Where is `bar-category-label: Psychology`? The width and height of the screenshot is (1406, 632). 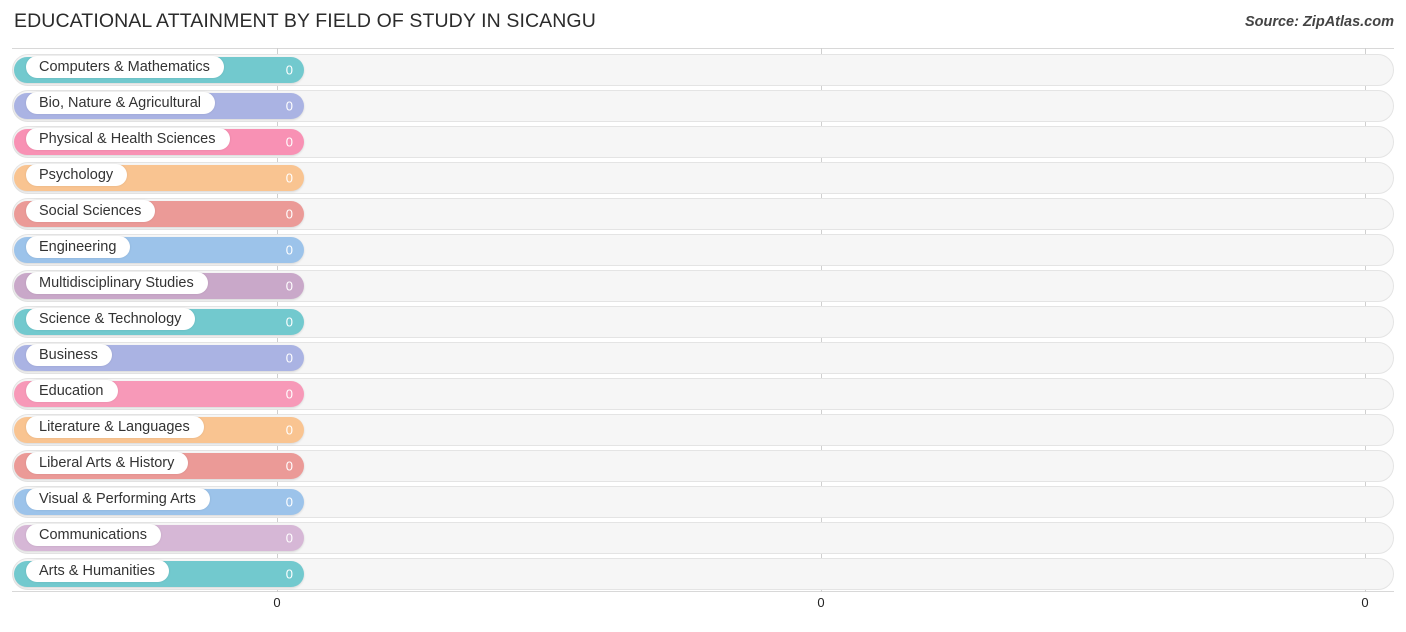 bar-category-label: Psychology is located at coordinates (77, 175).